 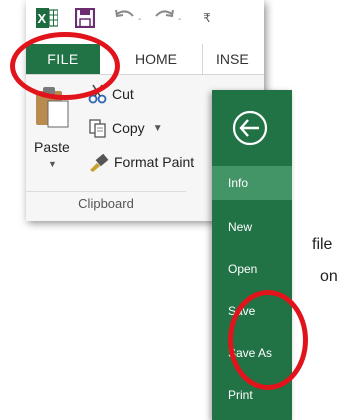 What do you see at coordinates (207, 18) in the screenshot?
I see `customize-qat-icon: ₹` at bounding box center [207, 18].